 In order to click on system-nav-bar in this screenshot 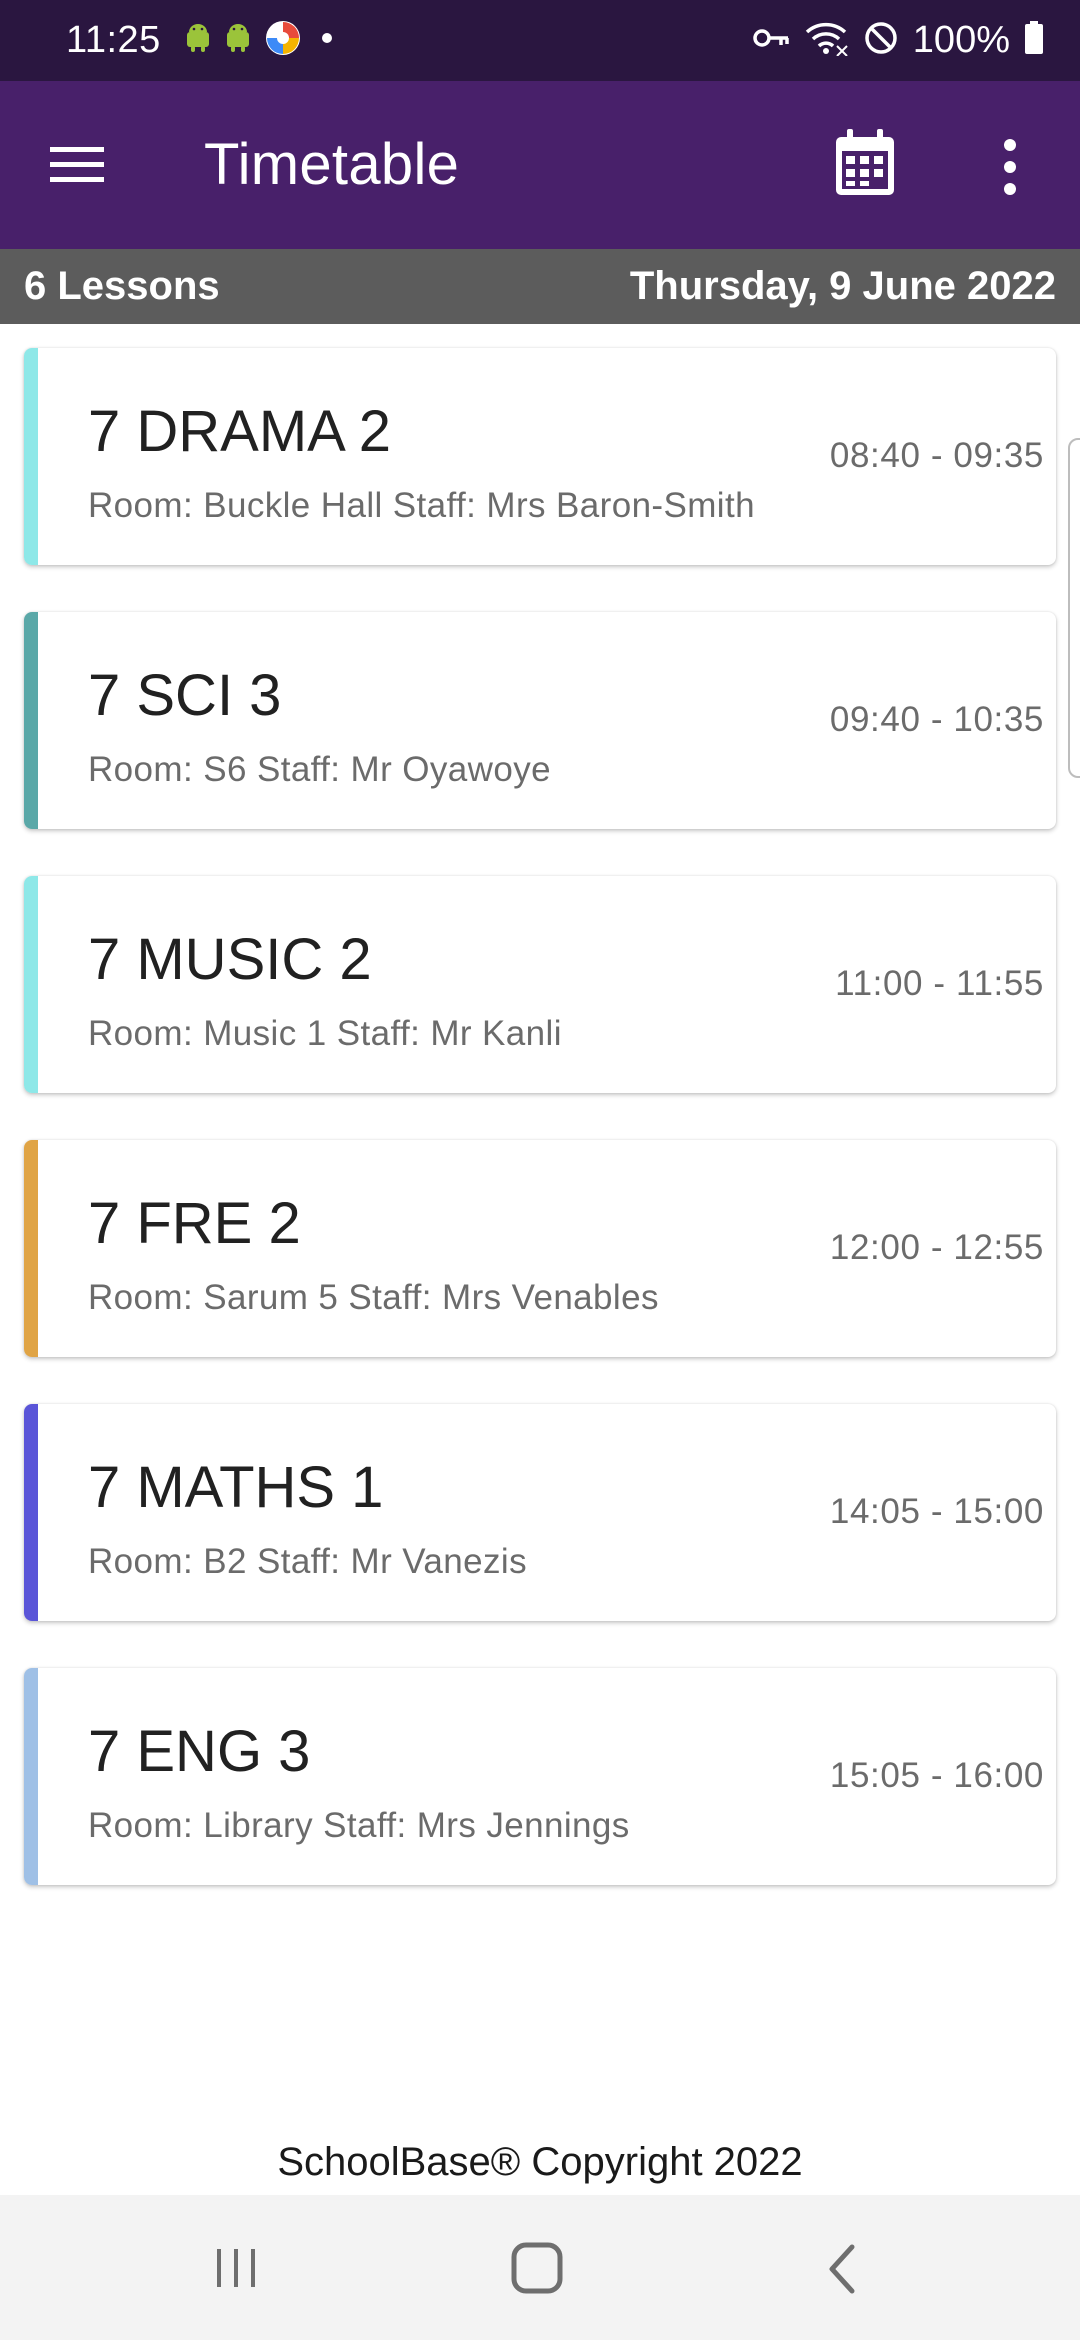, I will do `click(540, 2267)`.